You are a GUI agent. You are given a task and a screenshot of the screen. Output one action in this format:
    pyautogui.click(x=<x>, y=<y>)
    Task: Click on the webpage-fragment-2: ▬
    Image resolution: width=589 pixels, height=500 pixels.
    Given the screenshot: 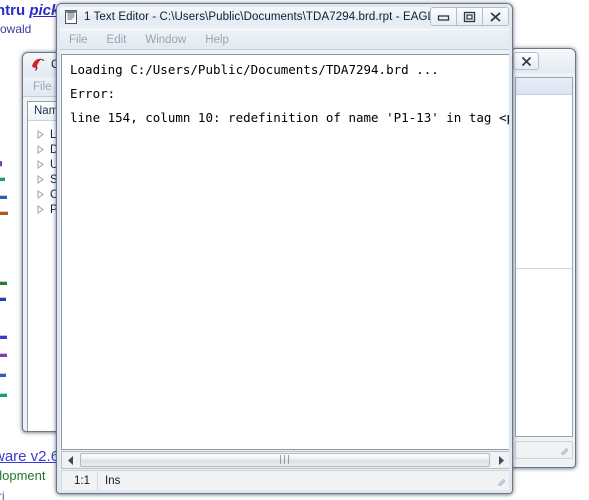 What is the action you would take?
    pyautogui.click(x=2, y=178)
    